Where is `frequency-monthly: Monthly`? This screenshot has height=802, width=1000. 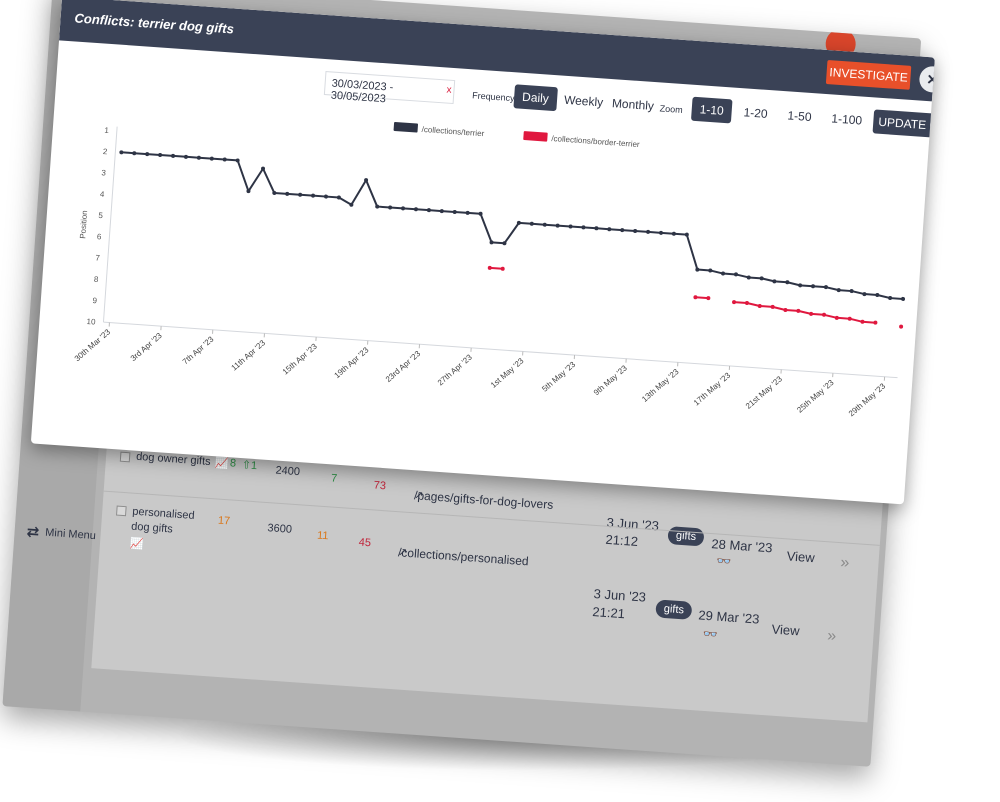
frequency-monthly: Monthly is located at coordinates (633, 105).